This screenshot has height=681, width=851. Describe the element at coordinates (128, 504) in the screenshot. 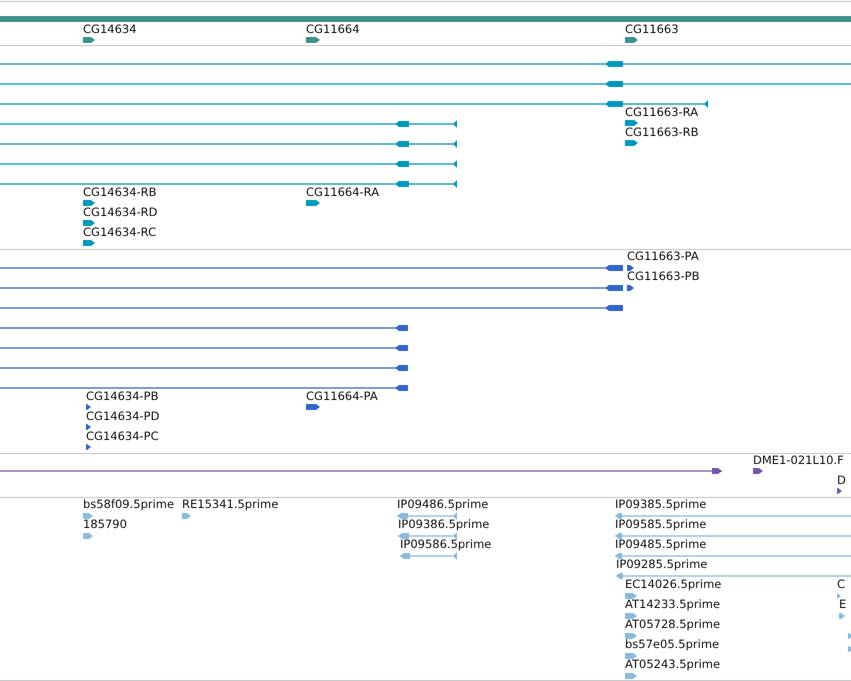

I see `feature-label: bs58f09.5prime` at that location.